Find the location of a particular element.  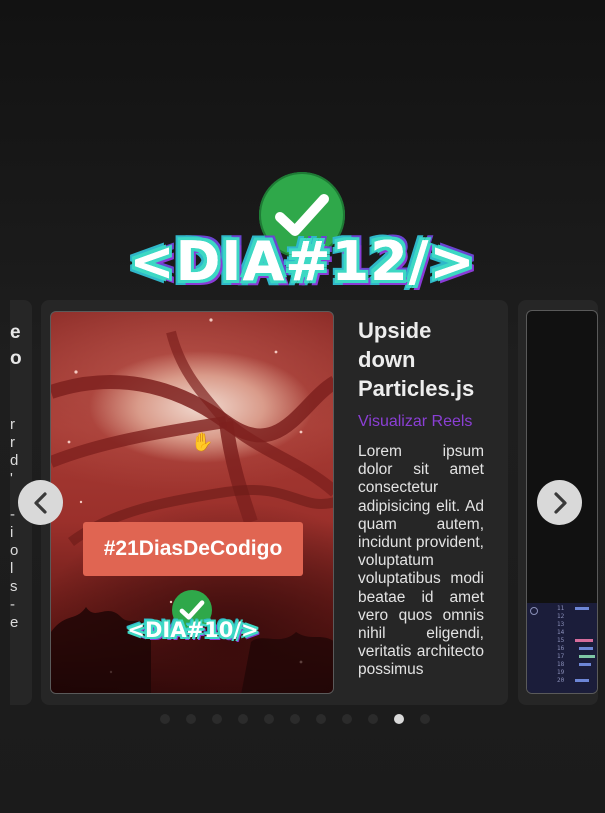

pagination-dot-active is located at coordinates (399, 719).